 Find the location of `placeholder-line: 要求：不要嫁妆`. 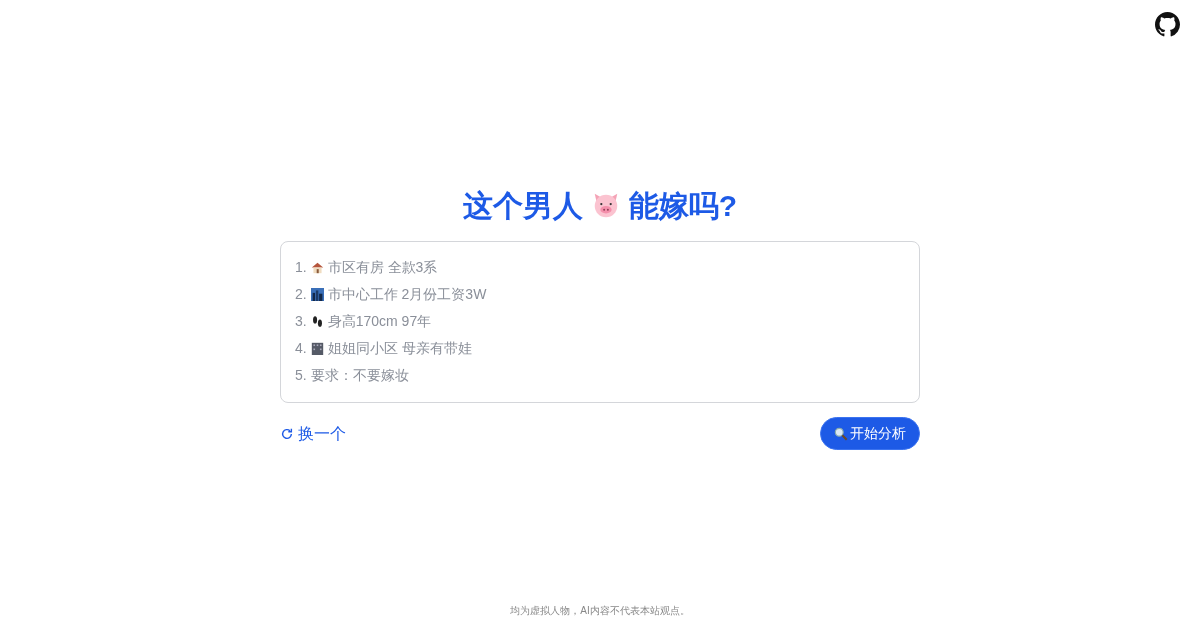

placeholder-line: 要求：不要嫁妆 is located at coordinates (359, 375).